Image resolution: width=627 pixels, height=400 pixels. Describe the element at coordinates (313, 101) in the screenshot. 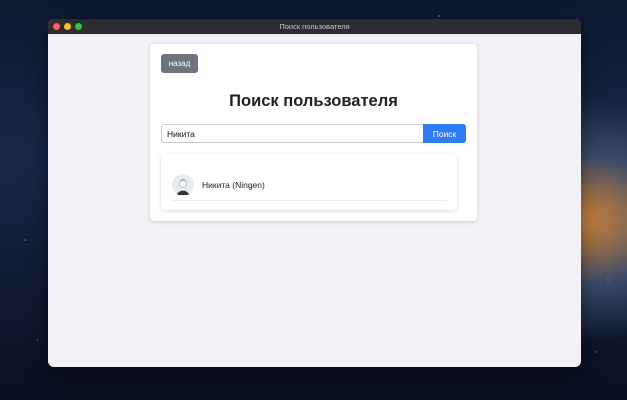

I see `page-title: Поиск пользователя` at that location.